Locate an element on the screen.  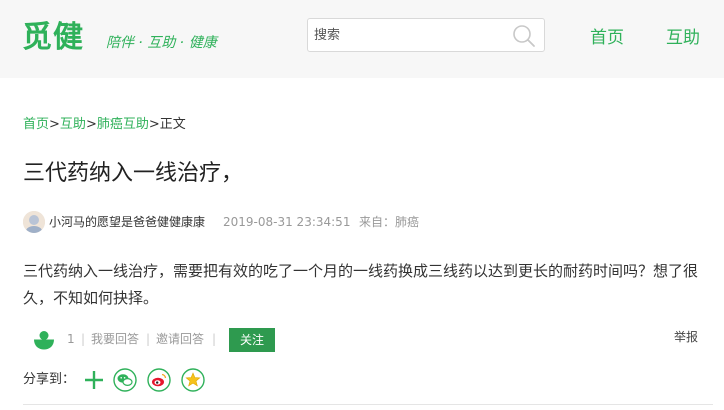
wechat-icon is located at coordinates (125, 380).